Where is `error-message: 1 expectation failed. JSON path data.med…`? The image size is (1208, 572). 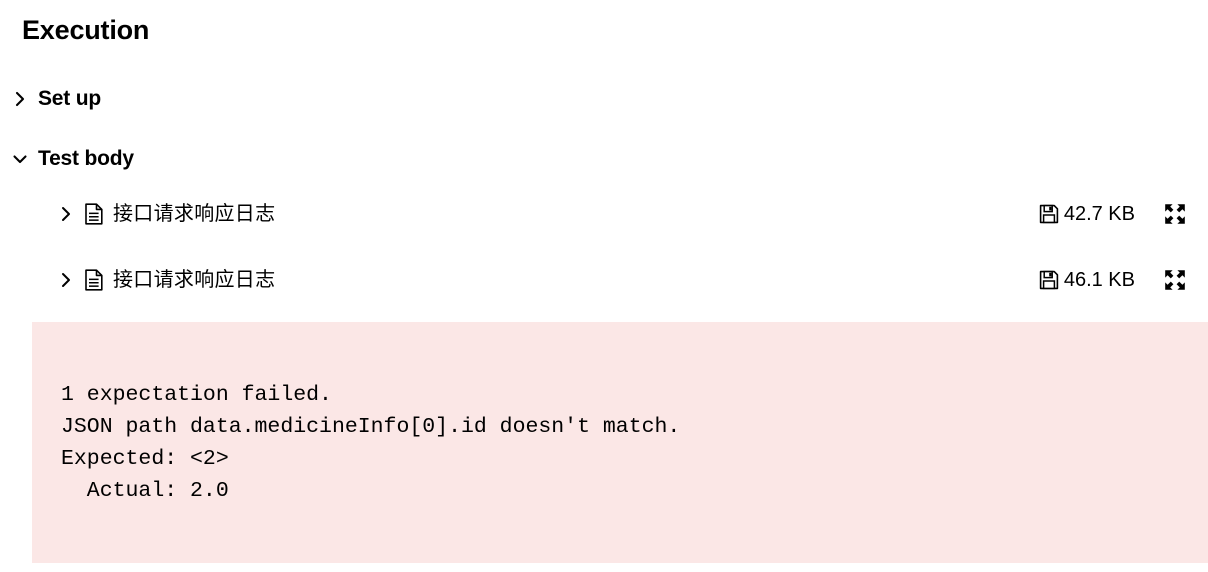 error-message: 1 expectation failed. JSON path data.med… is located at coordinates (371, 443).